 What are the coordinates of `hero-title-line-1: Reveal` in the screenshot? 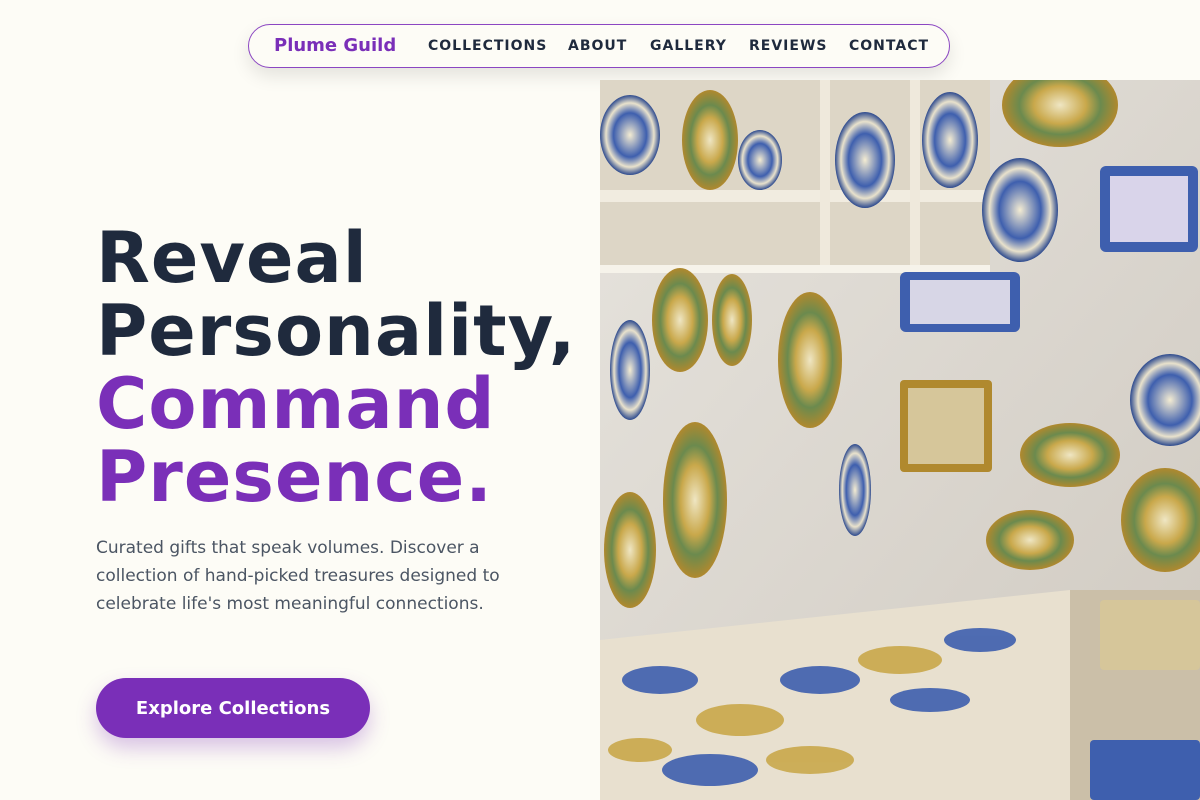 It's located at (232, 258).